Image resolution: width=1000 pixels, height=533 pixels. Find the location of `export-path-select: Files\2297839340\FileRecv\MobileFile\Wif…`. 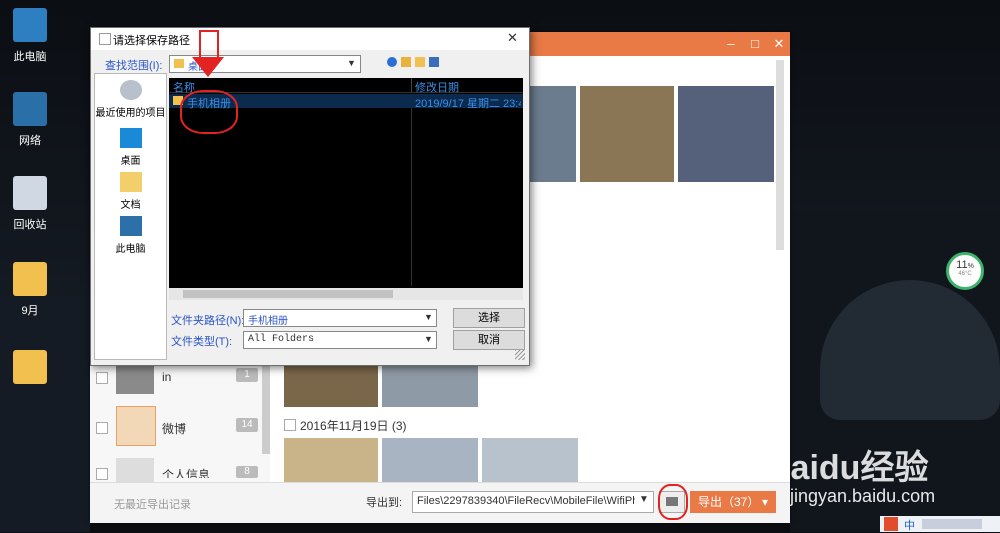

export-path-select: Files\2297839340\FileRecv\MobileFile\Wif… is located at coordinates (533, 502).